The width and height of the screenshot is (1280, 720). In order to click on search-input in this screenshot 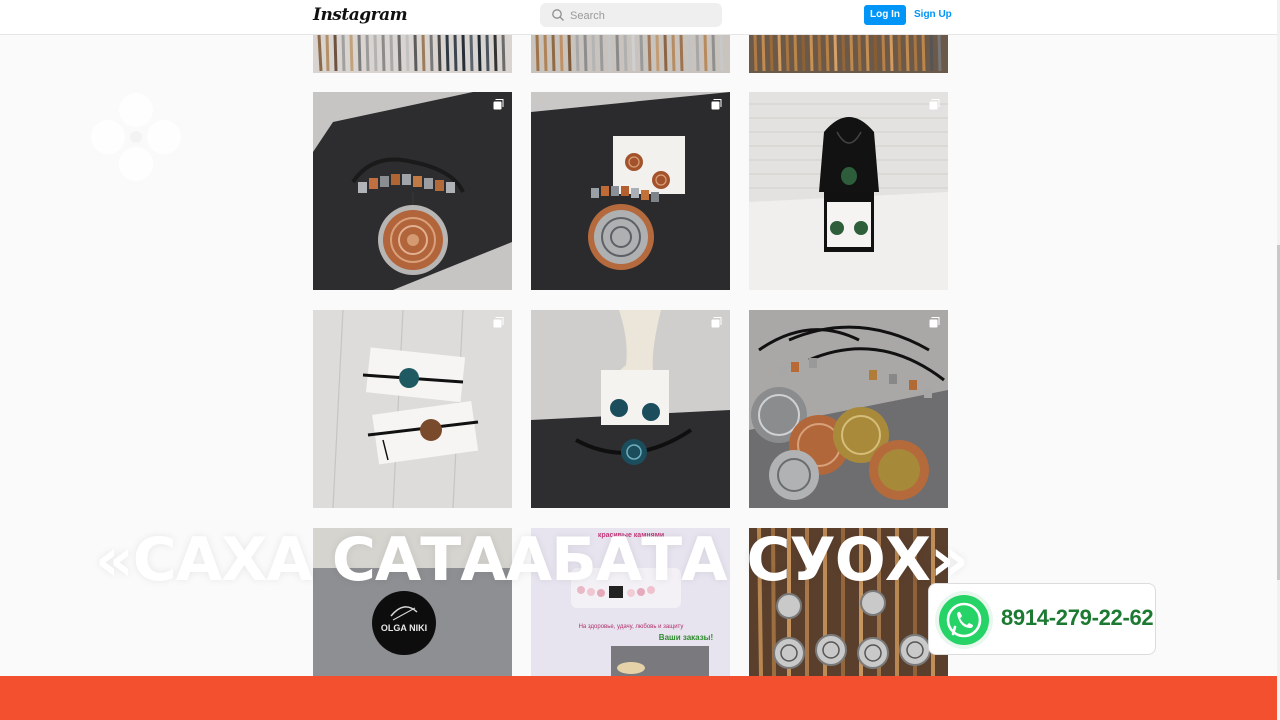, I will do `click(644, 16)`.